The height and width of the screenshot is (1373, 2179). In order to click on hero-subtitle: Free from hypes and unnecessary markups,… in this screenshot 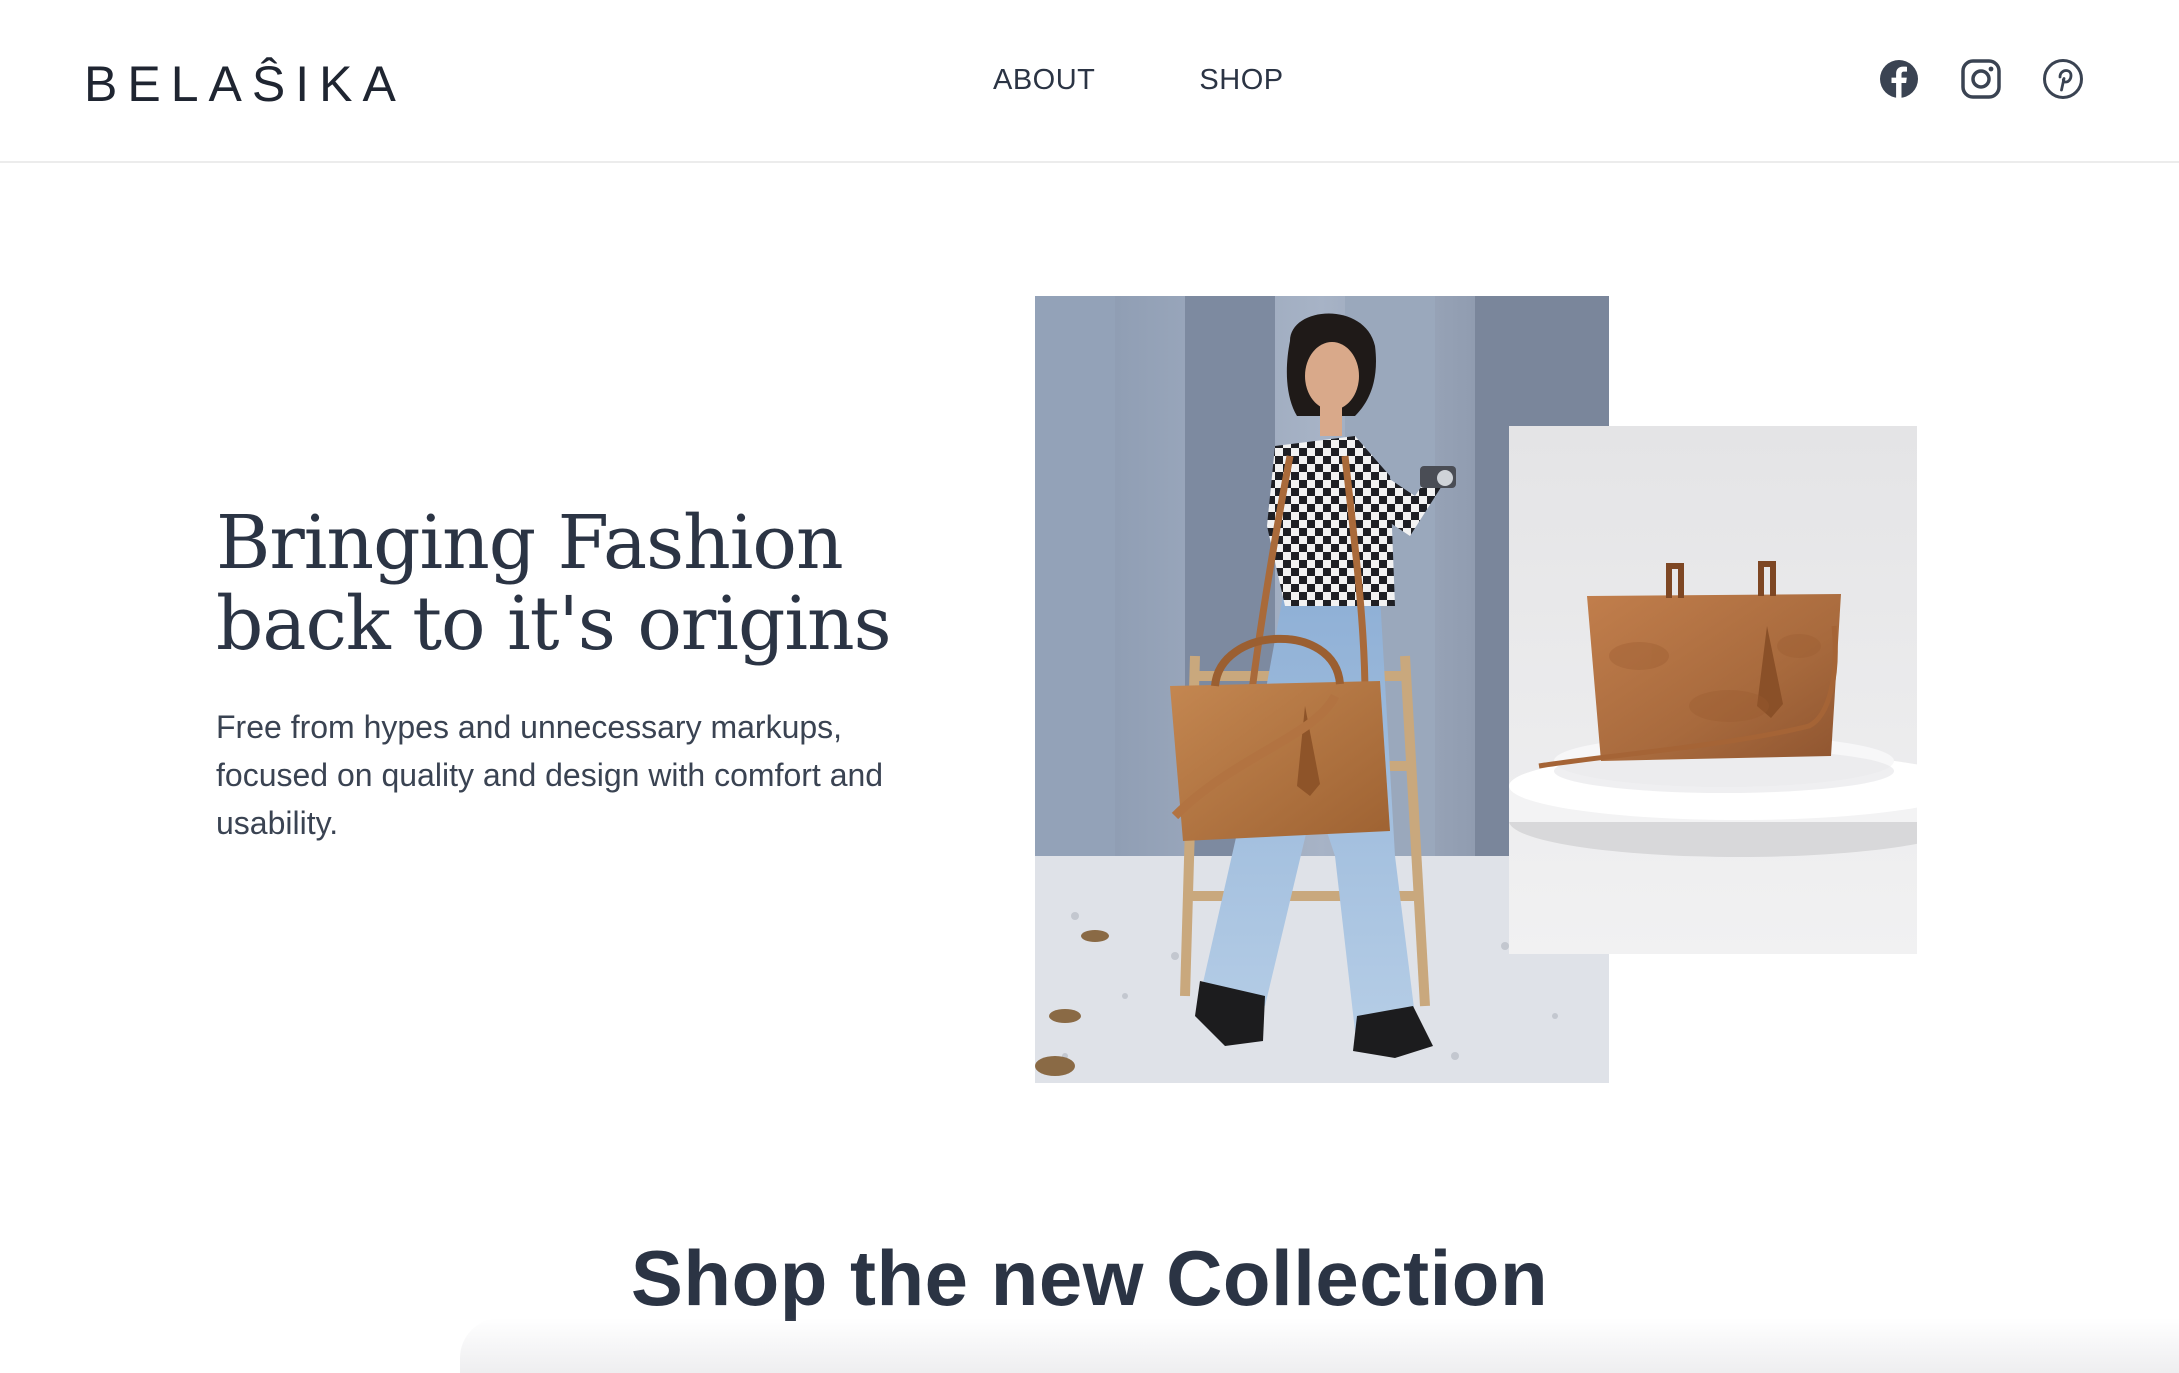, I will do `click(550, 775)`.